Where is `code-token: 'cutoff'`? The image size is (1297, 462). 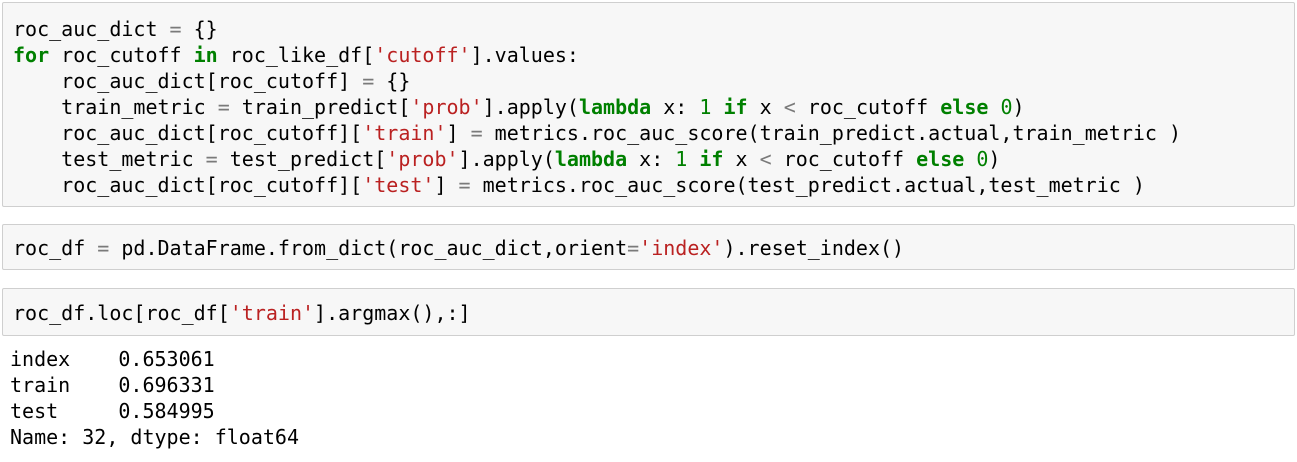 code-token: 'cutoff' is located at coordinates (422, 55).